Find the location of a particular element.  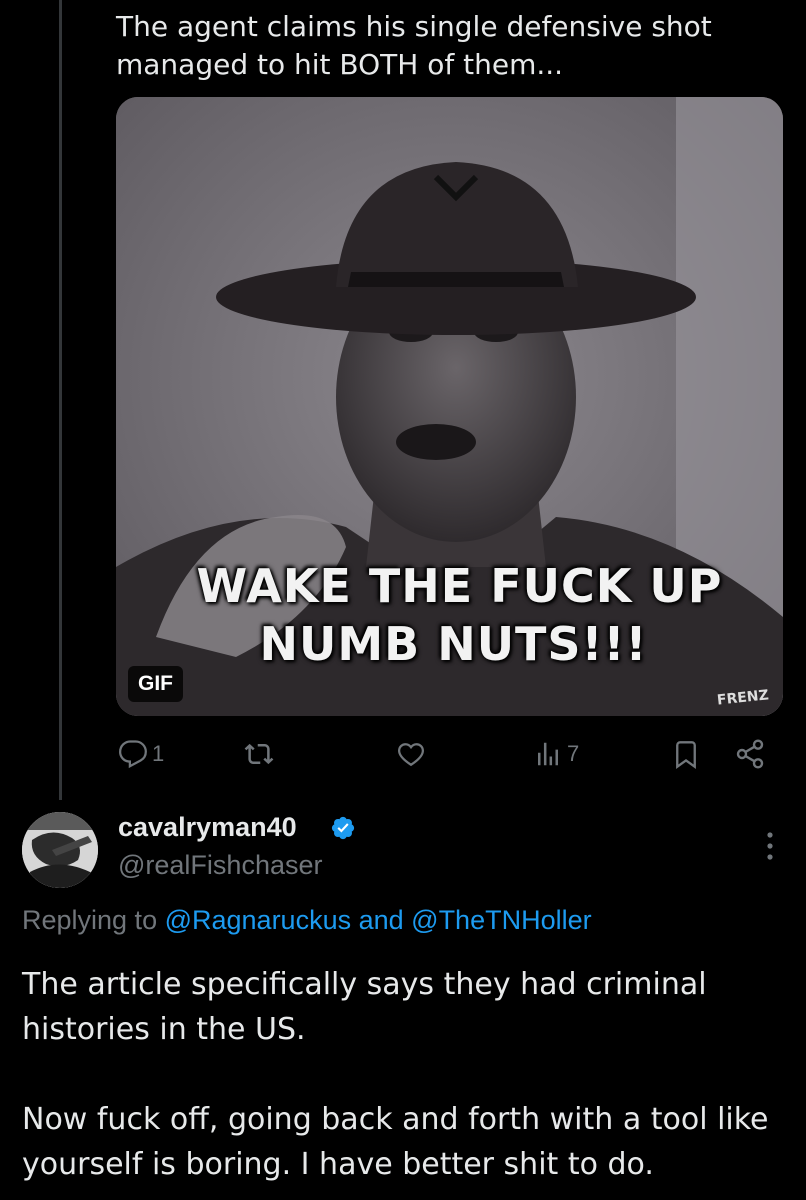

reply-button: 1 is located at coordinates (141, 754).